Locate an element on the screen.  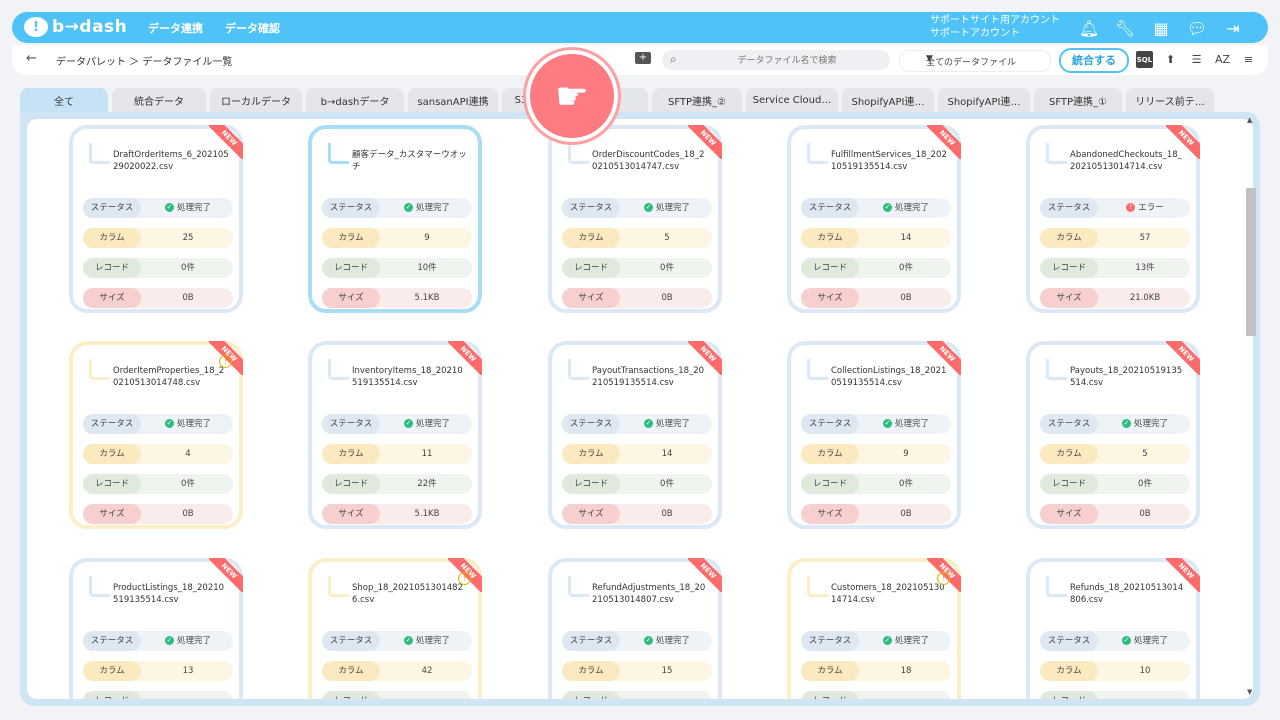
scroll-up-icon: ▲ is located at coordinates (1249, 120).